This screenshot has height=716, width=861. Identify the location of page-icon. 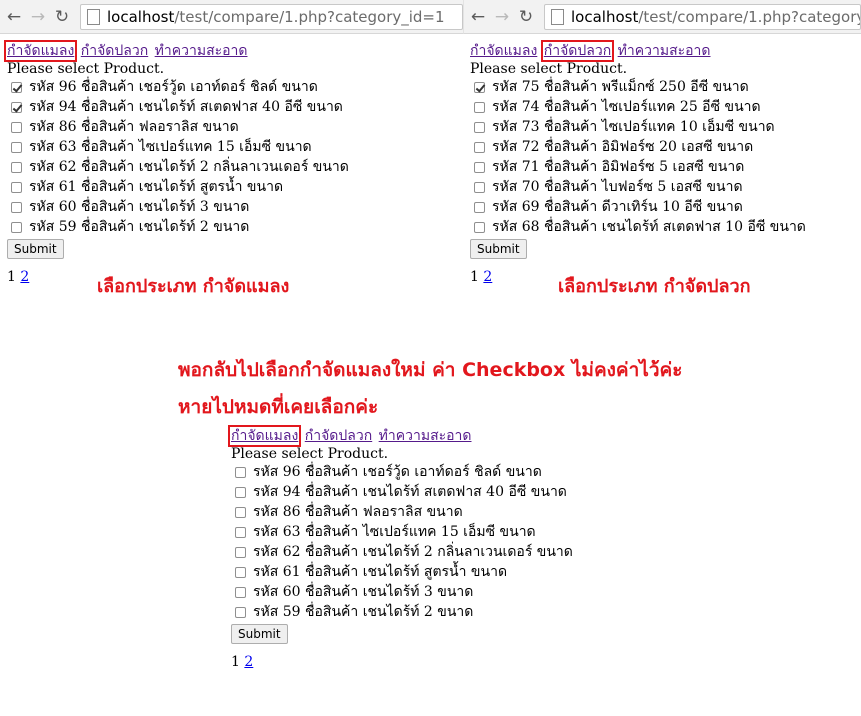
(93, 16).